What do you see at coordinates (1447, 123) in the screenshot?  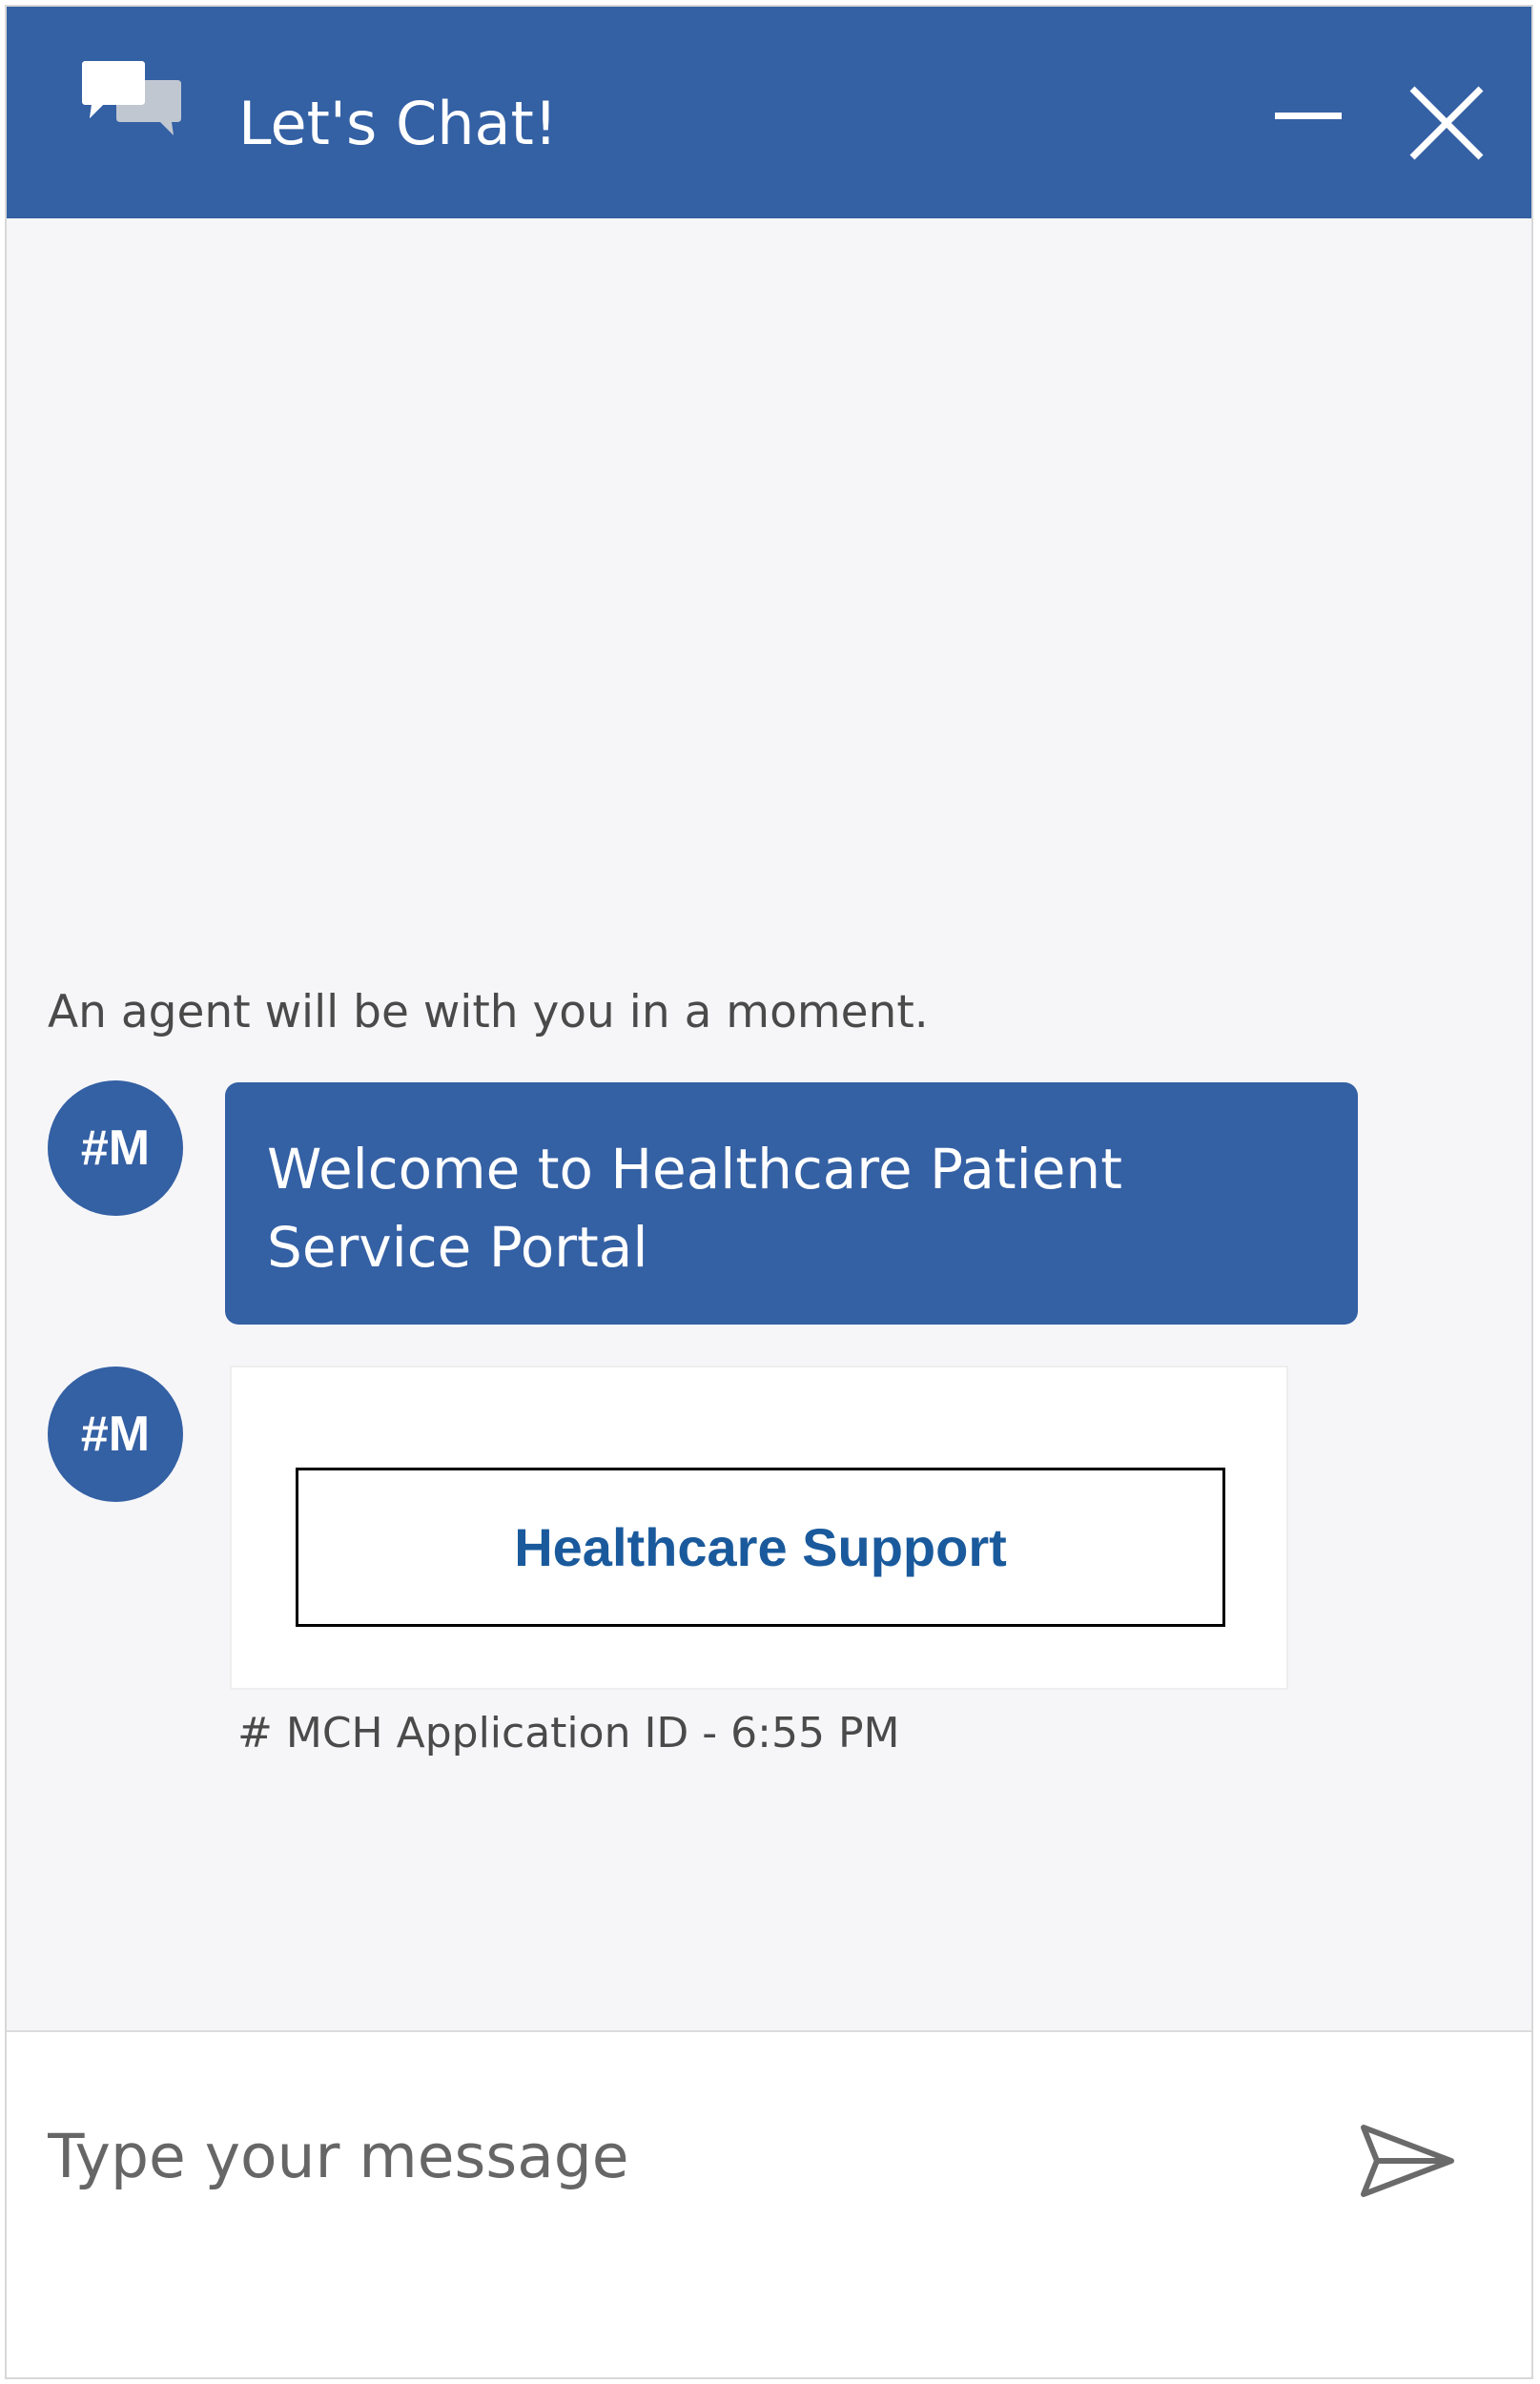 I see `close-icon` at bounding box center [1447, 123].